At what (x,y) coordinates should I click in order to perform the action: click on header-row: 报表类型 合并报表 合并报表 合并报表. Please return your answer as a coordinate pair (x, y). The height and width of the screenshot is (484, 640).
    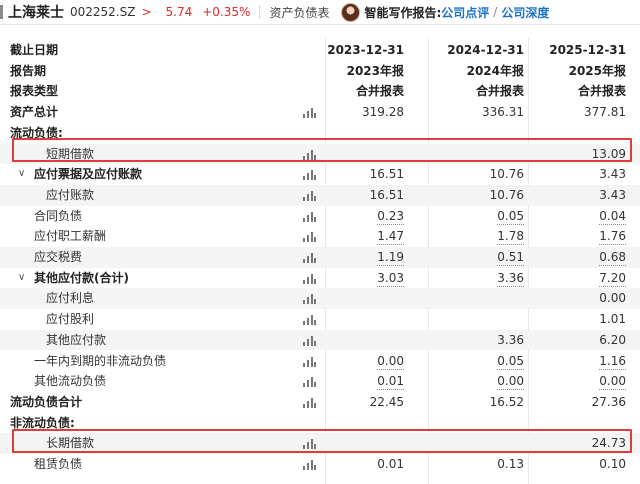
    Looking at the image, I should click on (320, 91).